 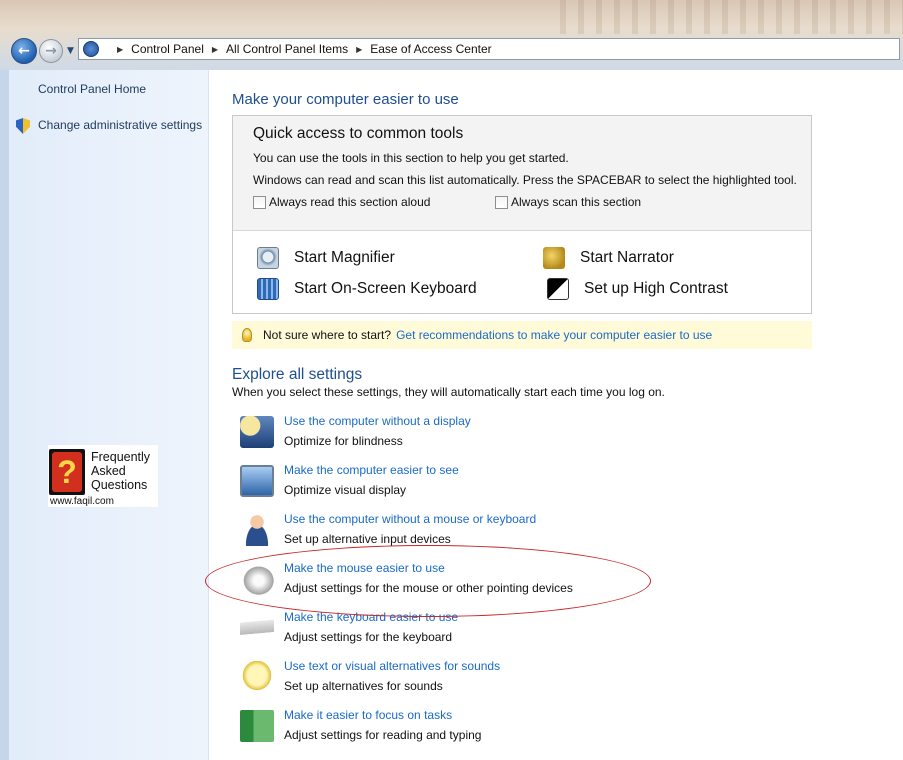 I want to click on history-dropdown-icon: ▼, so click(x=70, y=51).